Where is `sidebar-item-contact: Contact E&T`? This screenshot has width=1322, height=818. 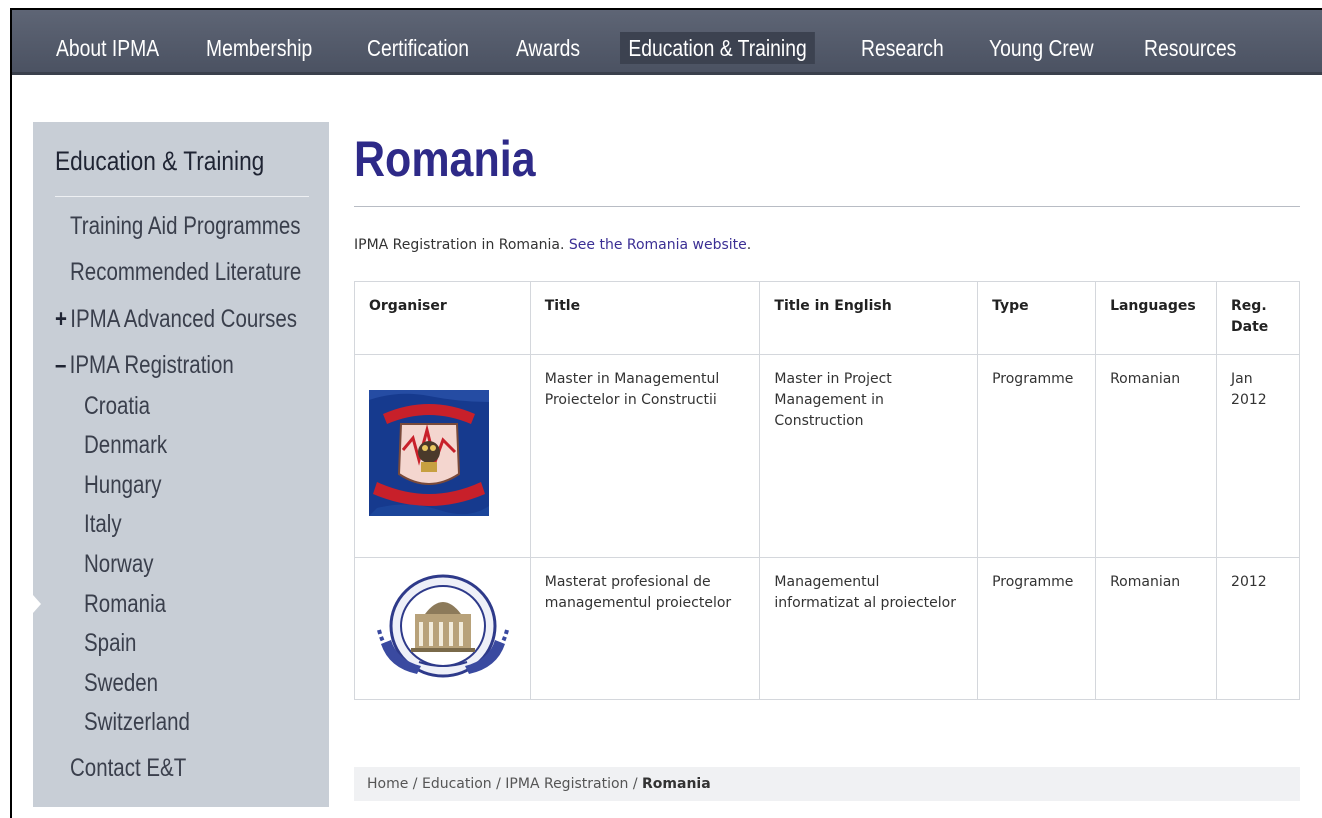 sidebar-item-contact: Contact E&T is located at coordinates (128, 768).